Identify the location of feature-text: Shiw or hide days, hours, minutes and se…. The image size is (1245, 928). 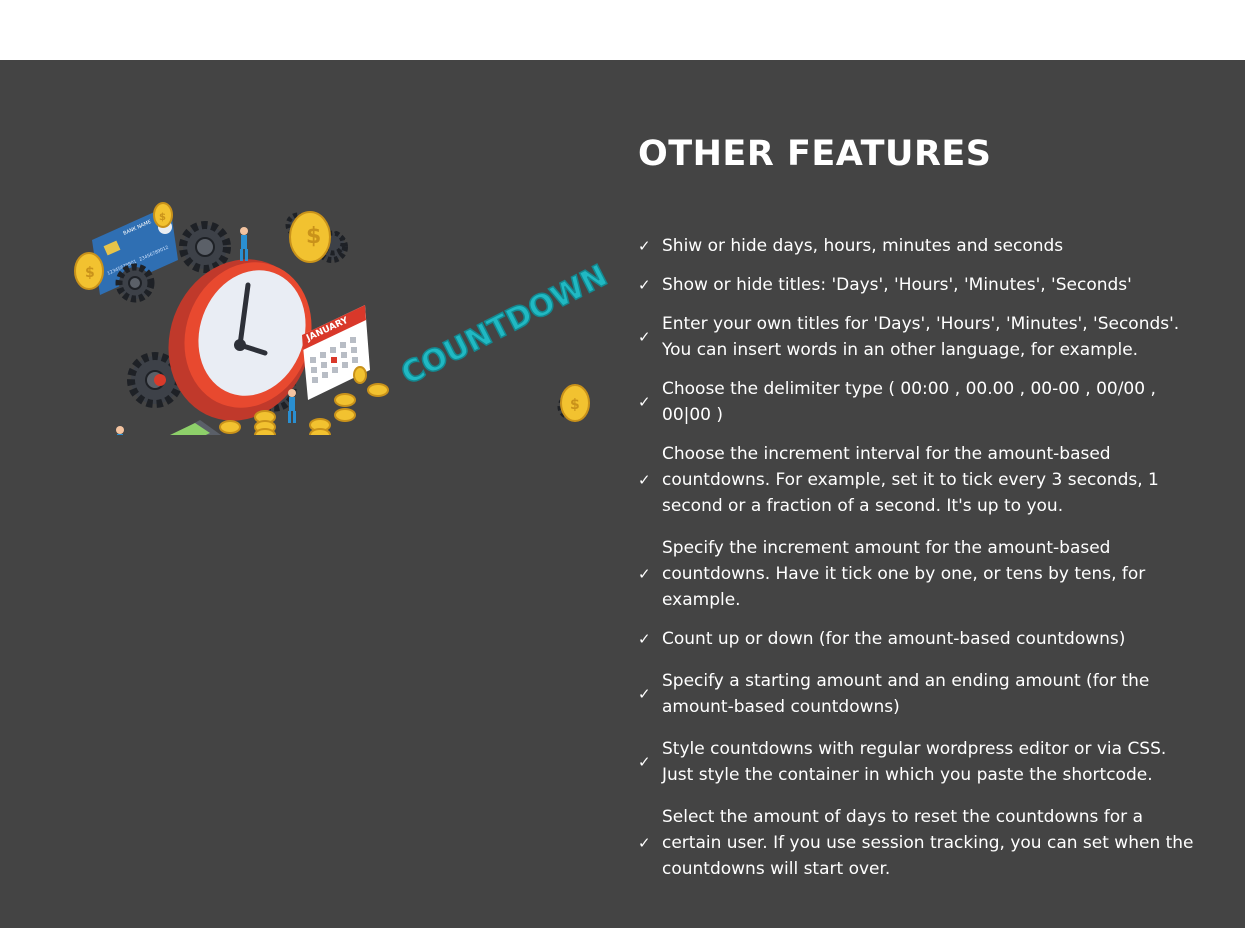
(863, 246).